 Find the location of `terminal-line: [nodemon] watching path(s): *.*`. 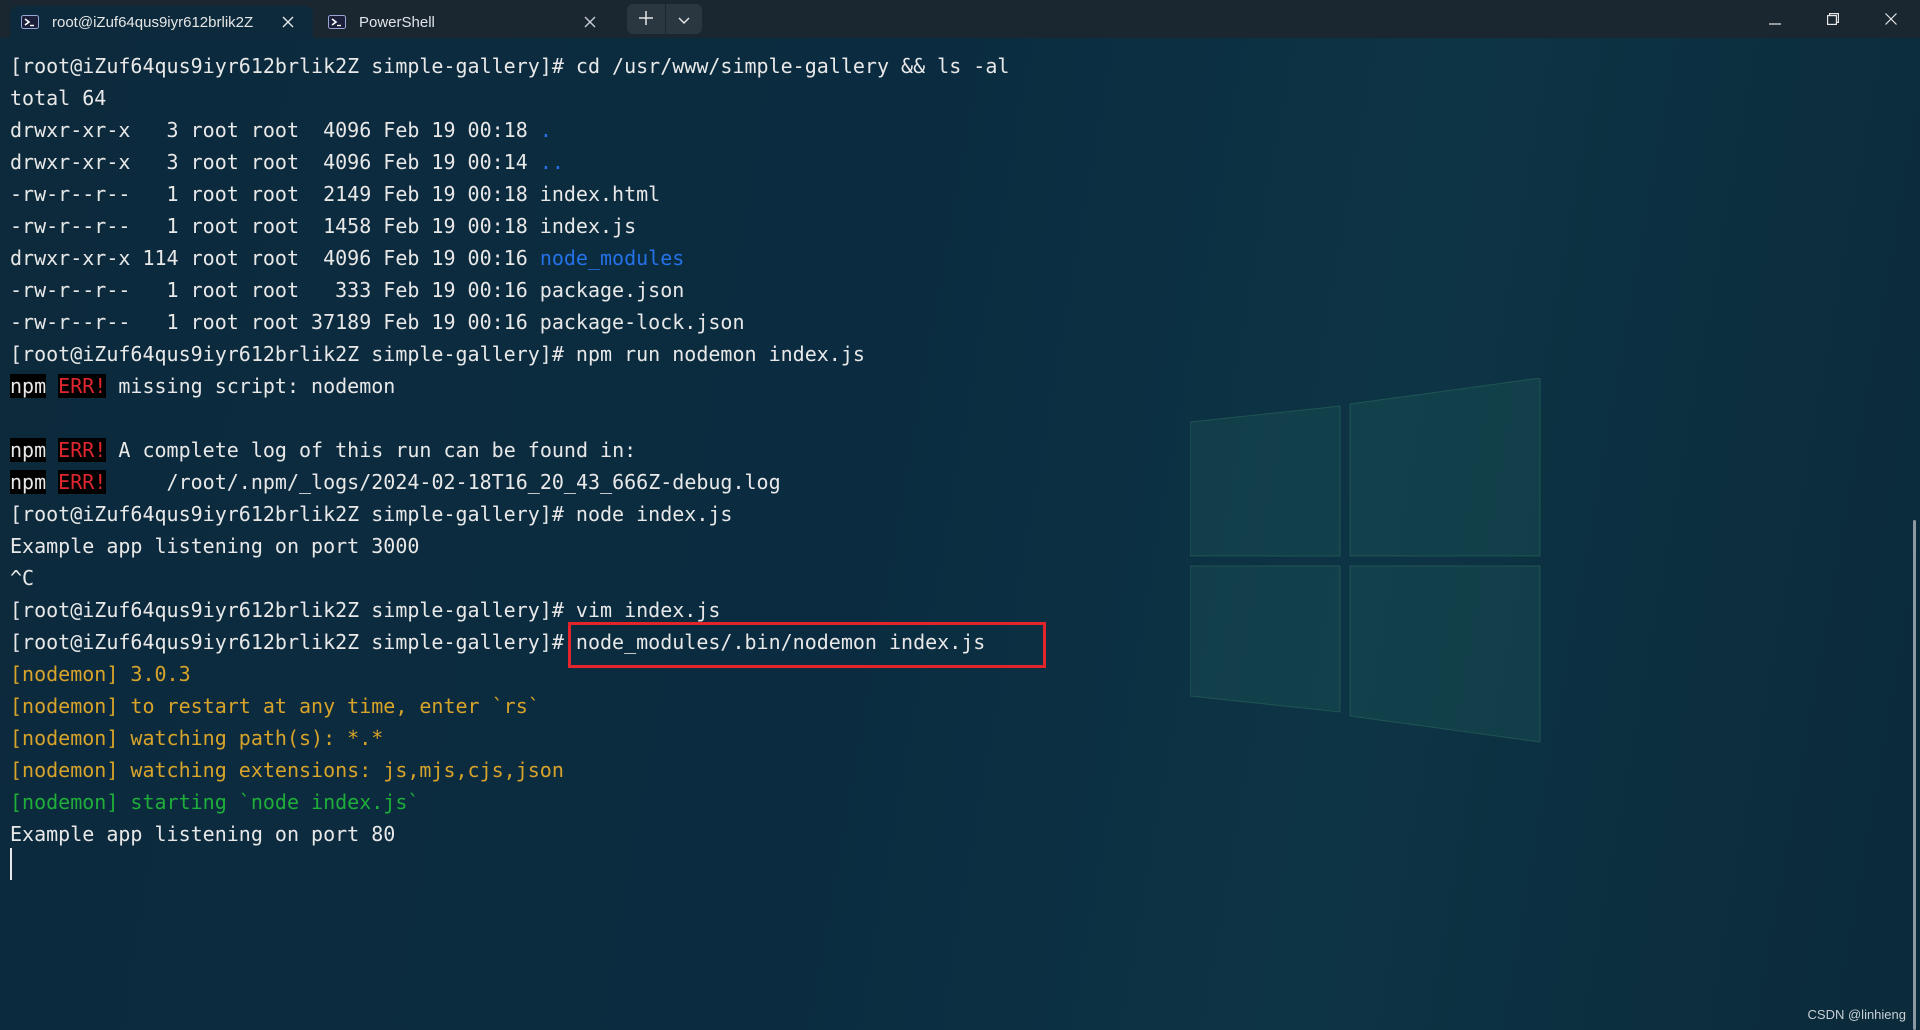

terminal-line: [nodemon] watching path(s): *.* is located at coordinates (509, 738).